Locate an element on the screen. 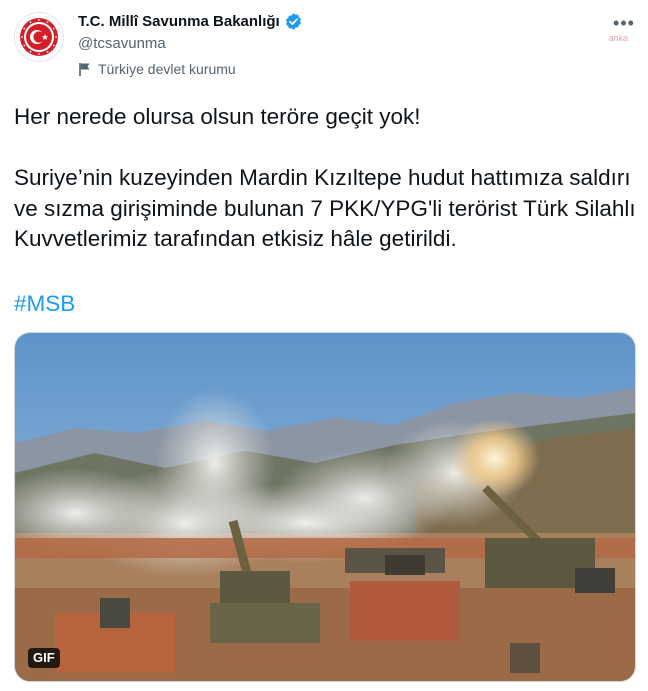 Image resolution: width=648 pixels, height=691 pixels. avatar is located at coordinates (39, 37).